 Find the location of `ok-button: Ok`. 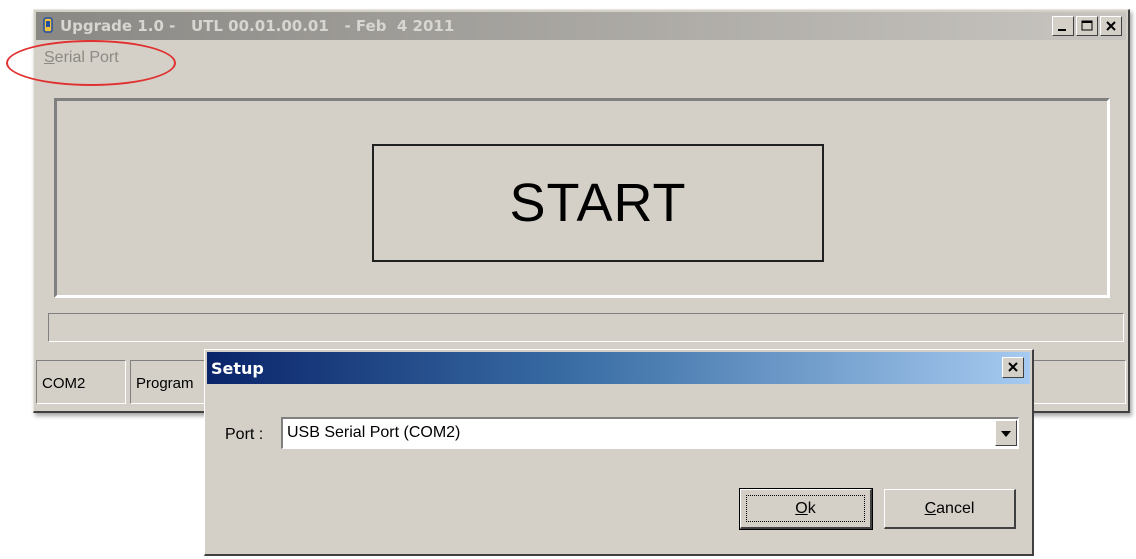

ok-button: Ok is located at coordinates (806, 509).